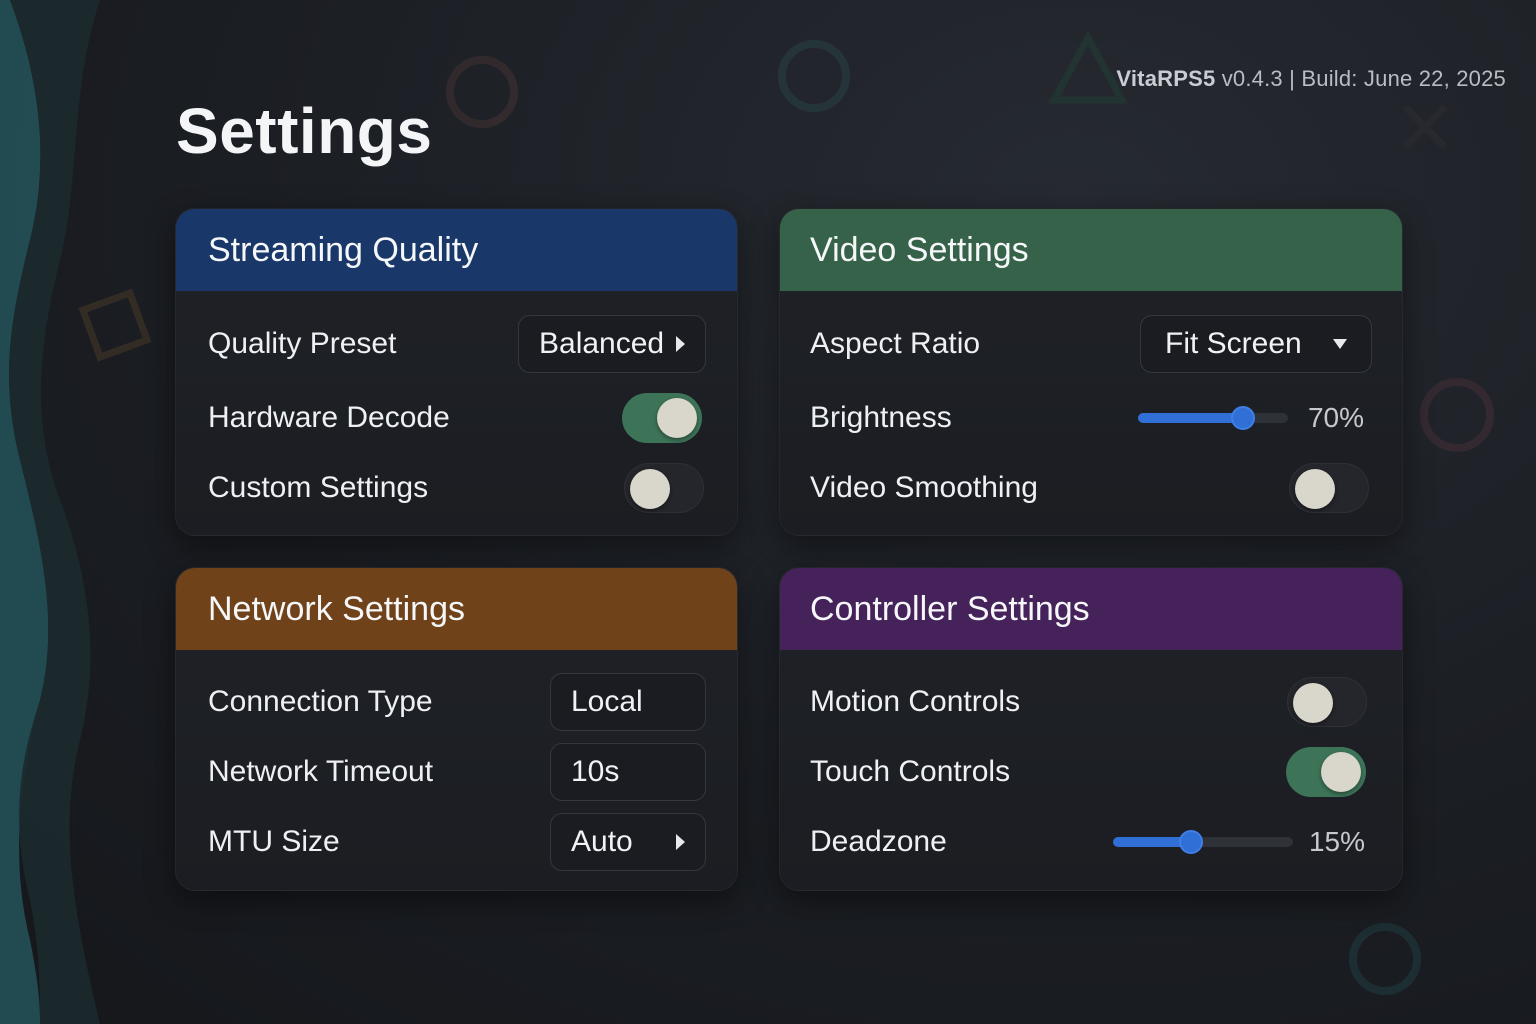  I want to click on custom-settings-toggle, so click(664, 488).